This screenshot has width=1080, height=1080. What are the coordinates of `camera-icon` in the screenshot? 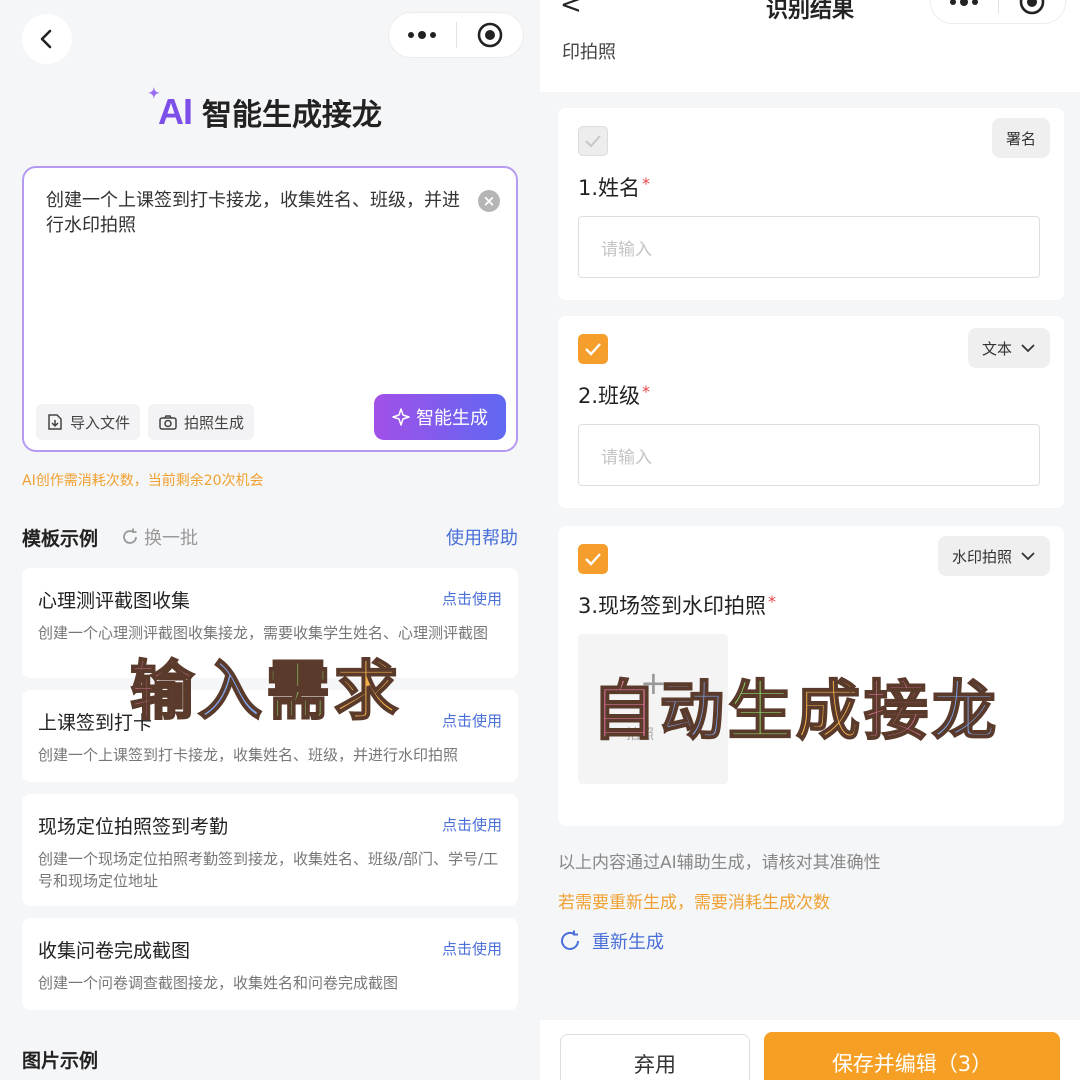 It's located at (168, 422).